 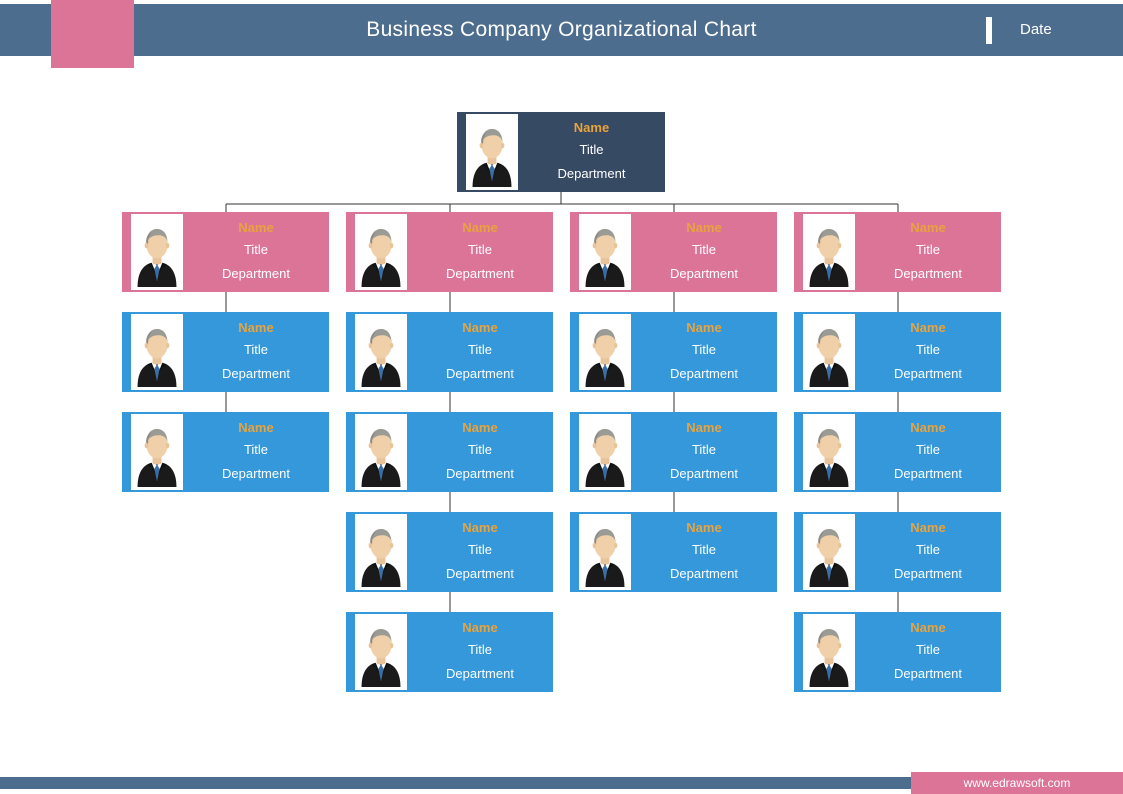 I want to click on org-node-c4r2: Name Title Department, so click(x=897, y=352).